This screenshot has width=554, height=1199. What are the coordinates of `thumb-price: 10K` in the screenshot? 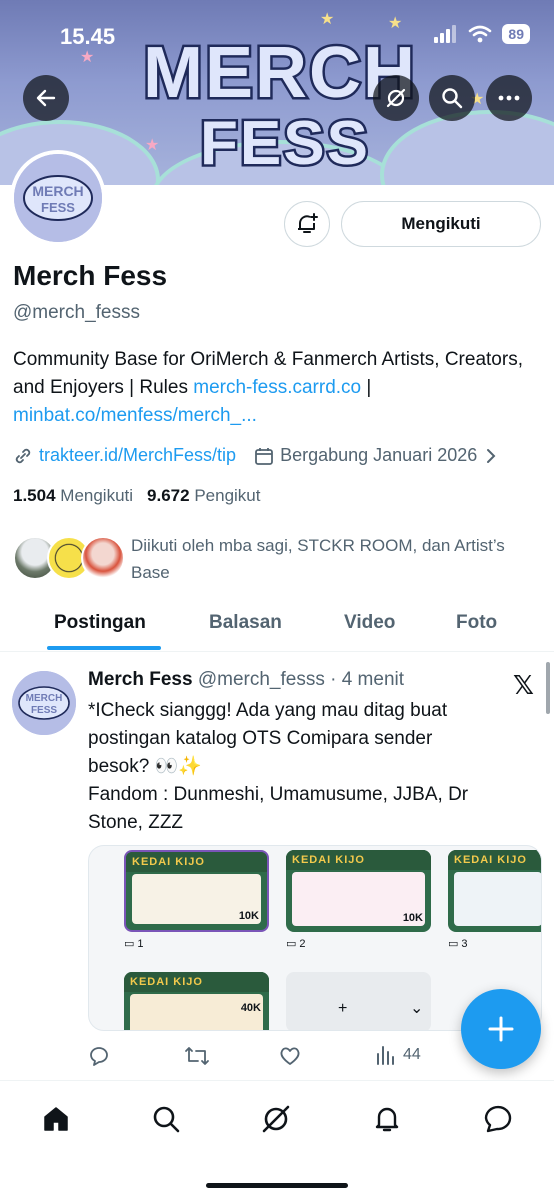 It's located at (248, 916).